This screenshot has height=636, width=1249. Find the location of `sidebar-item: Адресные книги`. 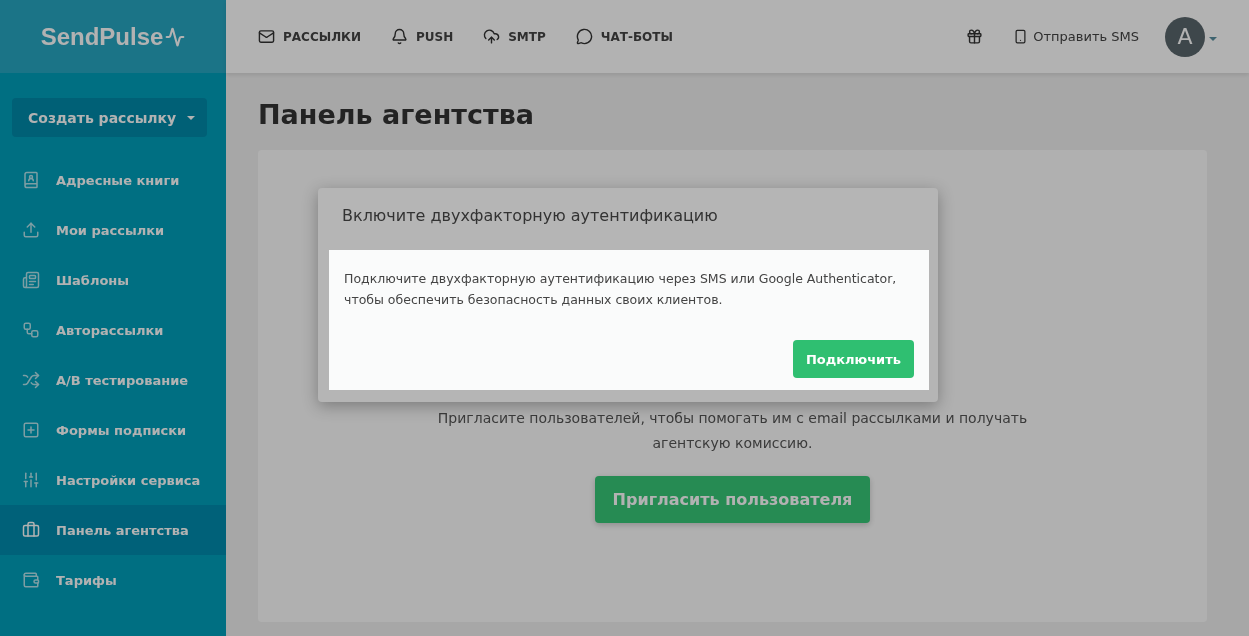

sidebar-item: Адресные книги is located at coordinates (113, 180).